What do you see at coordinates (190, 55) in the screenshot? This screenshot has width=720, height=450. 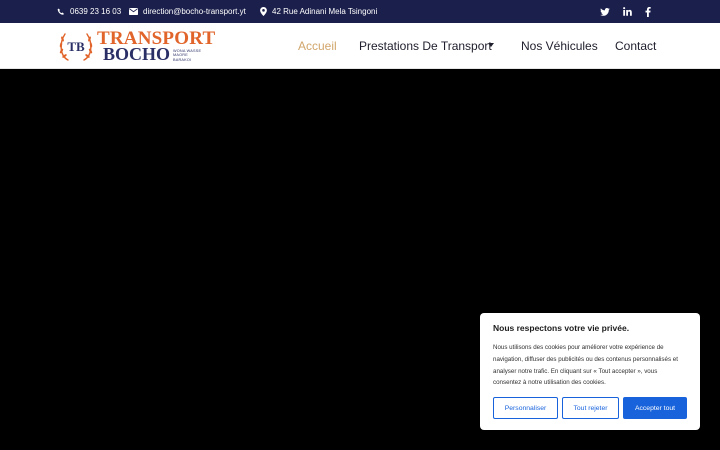 I see `logo-tagline: WONA WASSE MAORE BARAKOI` at bounding box center [190, 55].